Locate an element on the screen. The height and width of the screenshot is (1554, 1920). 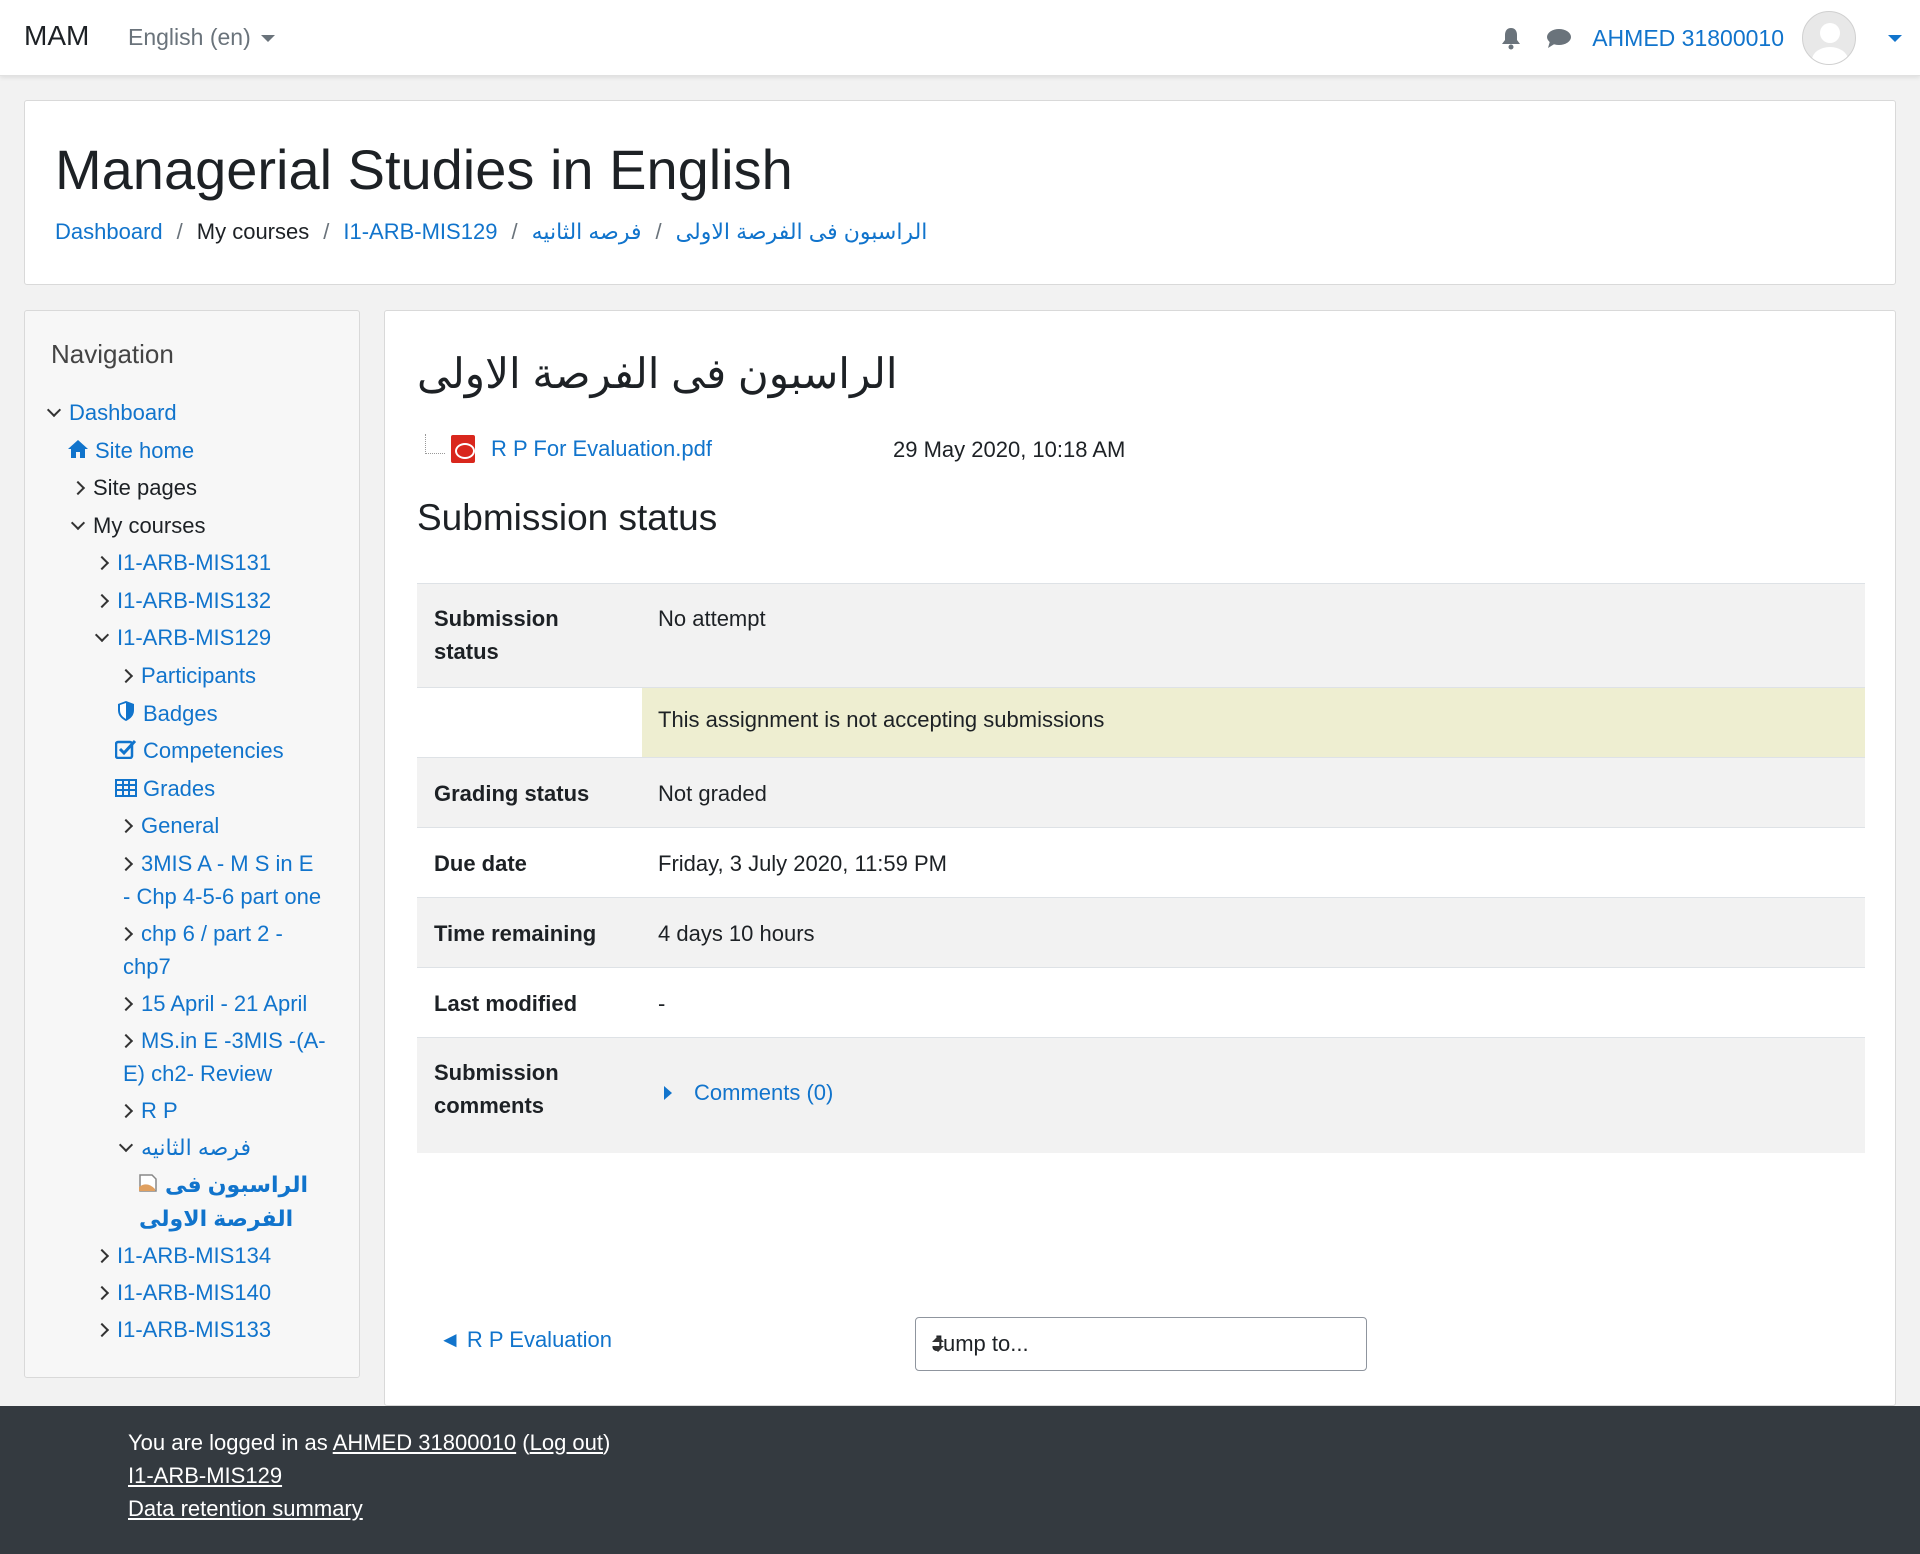
breadcrumb-course: I1-ARB-MIS129 is located at coordinates (420, 232).